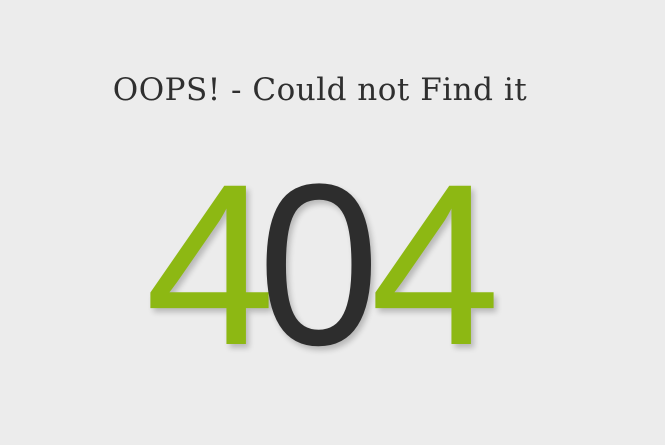  Describe the element at coordinates (210, 264) in the screenshot. I see `error-code-digit-first: 4` at that location.